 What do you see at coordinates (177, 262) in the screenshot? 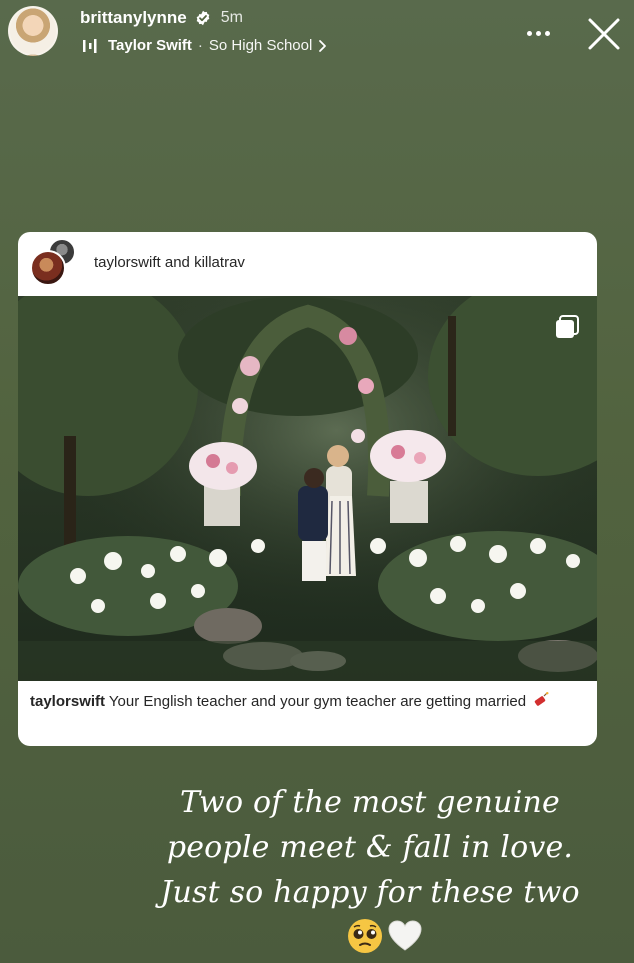
I see `author-joiner: and` at bounding box center [177, 262].